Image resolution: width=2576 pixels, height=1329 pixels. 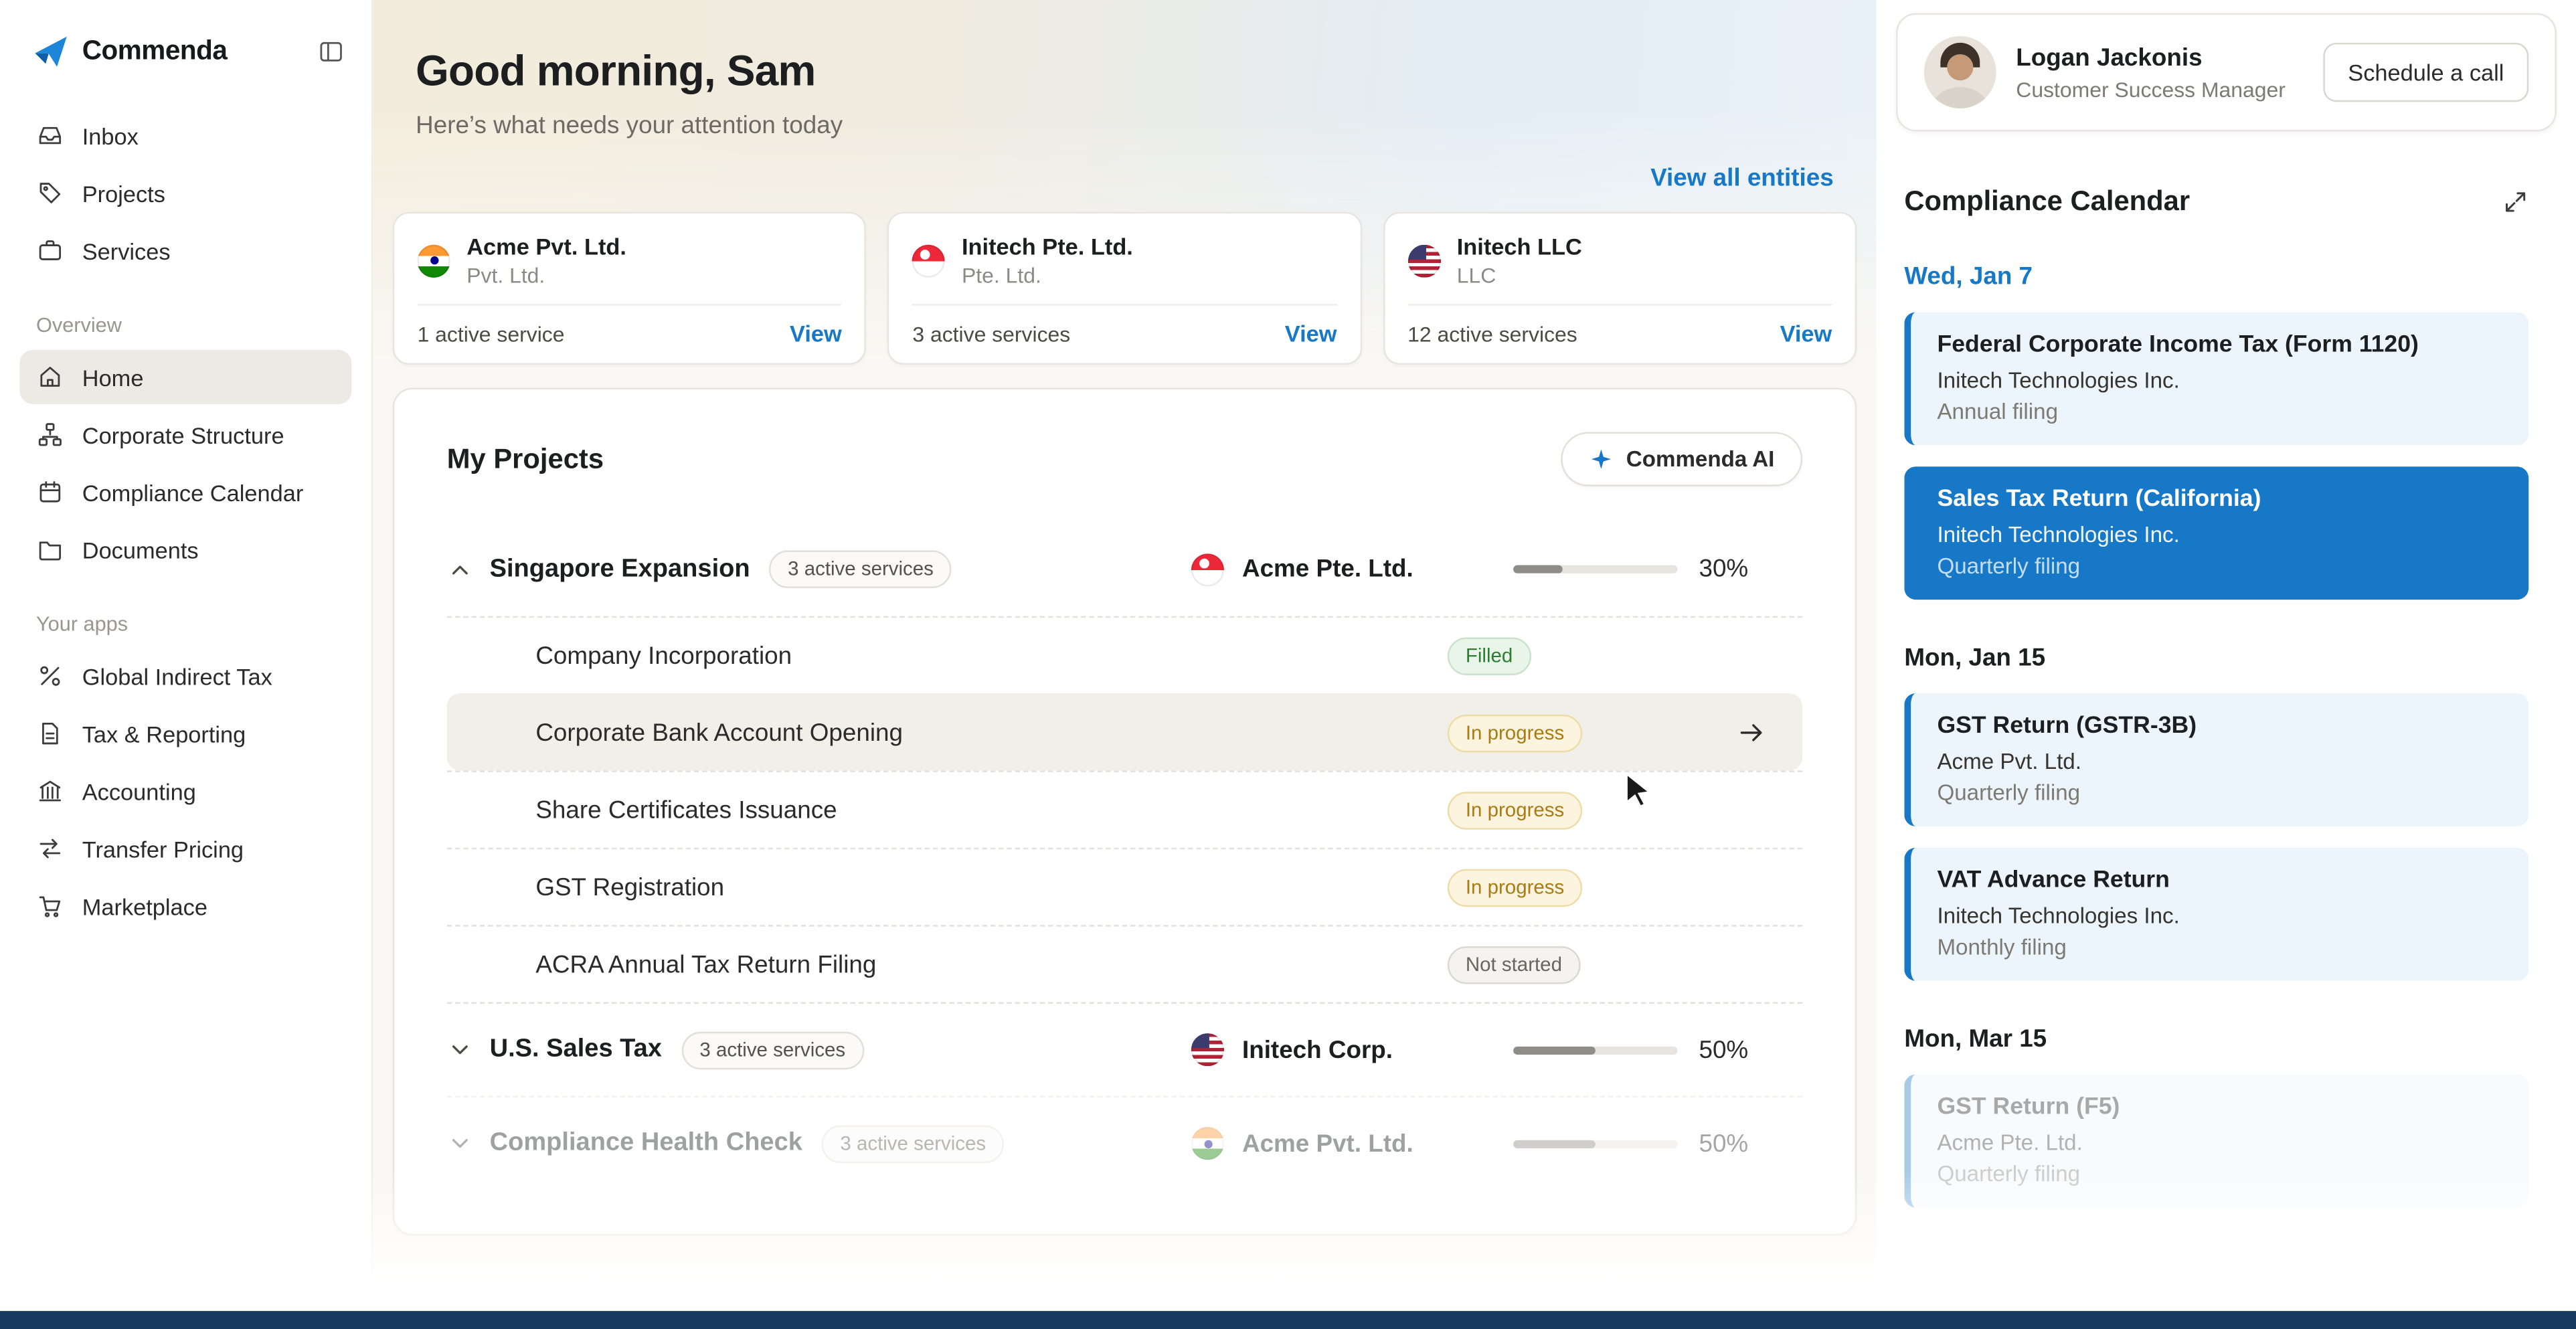 What do you see at coordinates (1619, 305) in the screenshot?
I see `divider` at bounding box center [1619, 305].